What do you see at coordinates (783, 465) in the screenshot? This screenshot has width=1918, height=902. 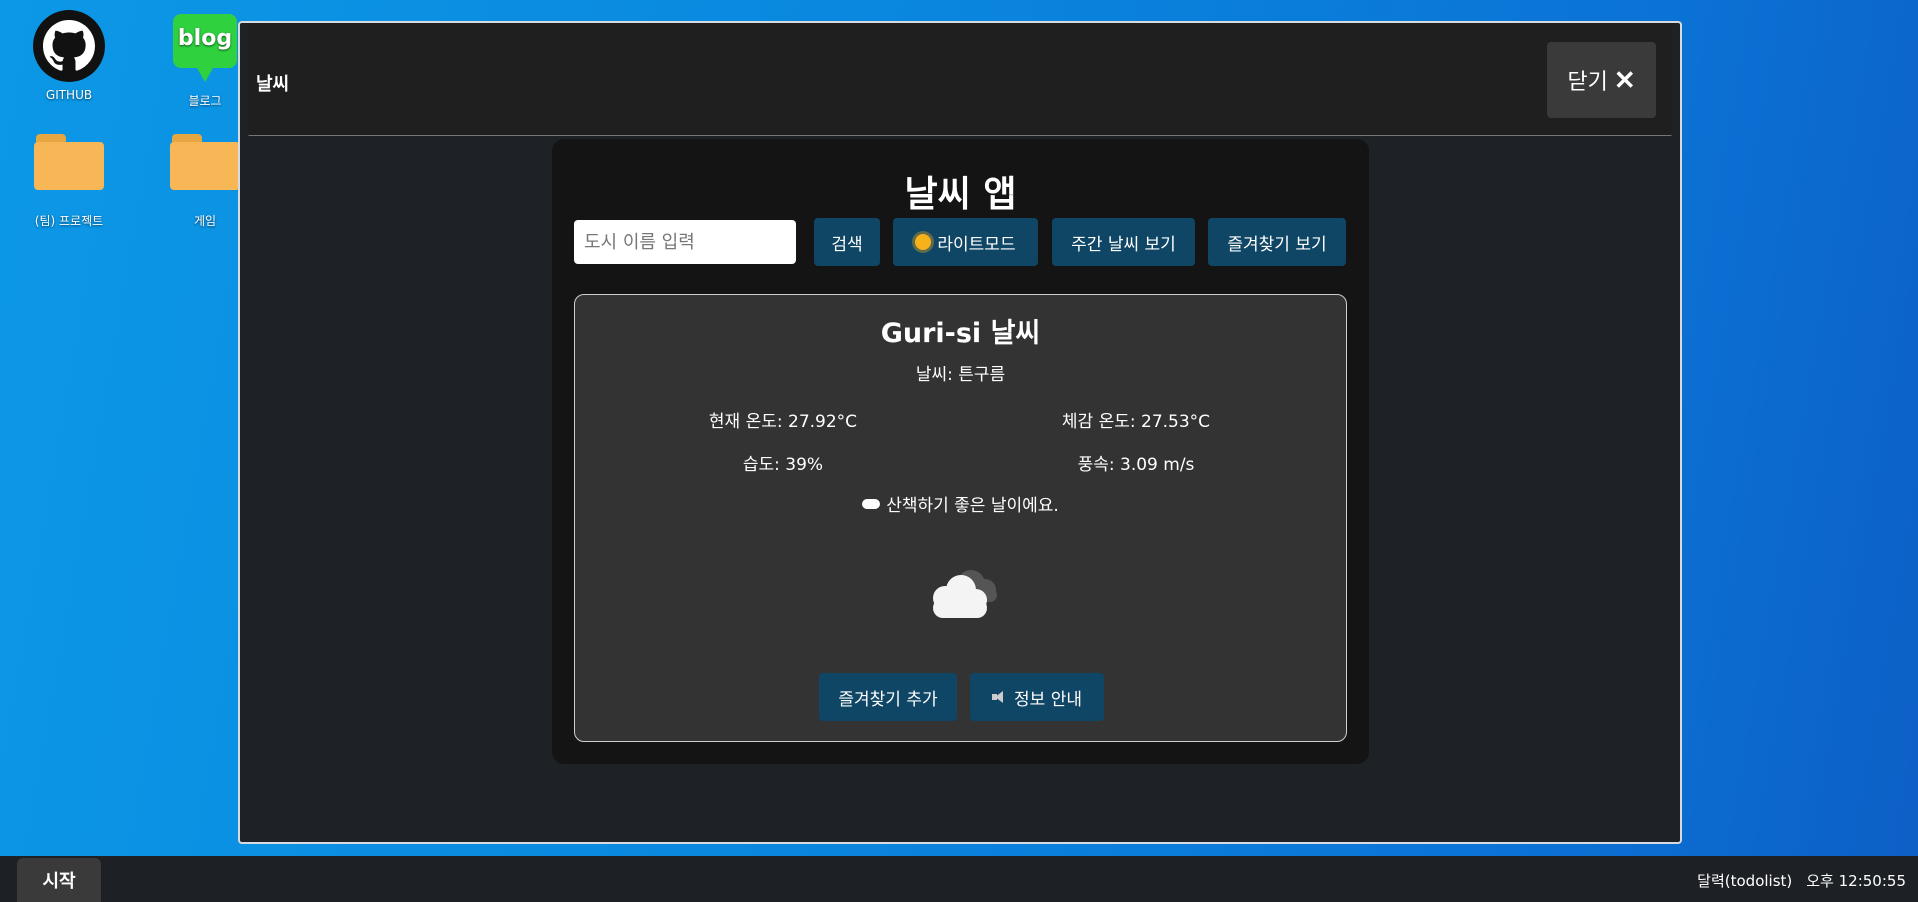 I see `humidity: 습도: 39%` at bounding box center [783, 465].